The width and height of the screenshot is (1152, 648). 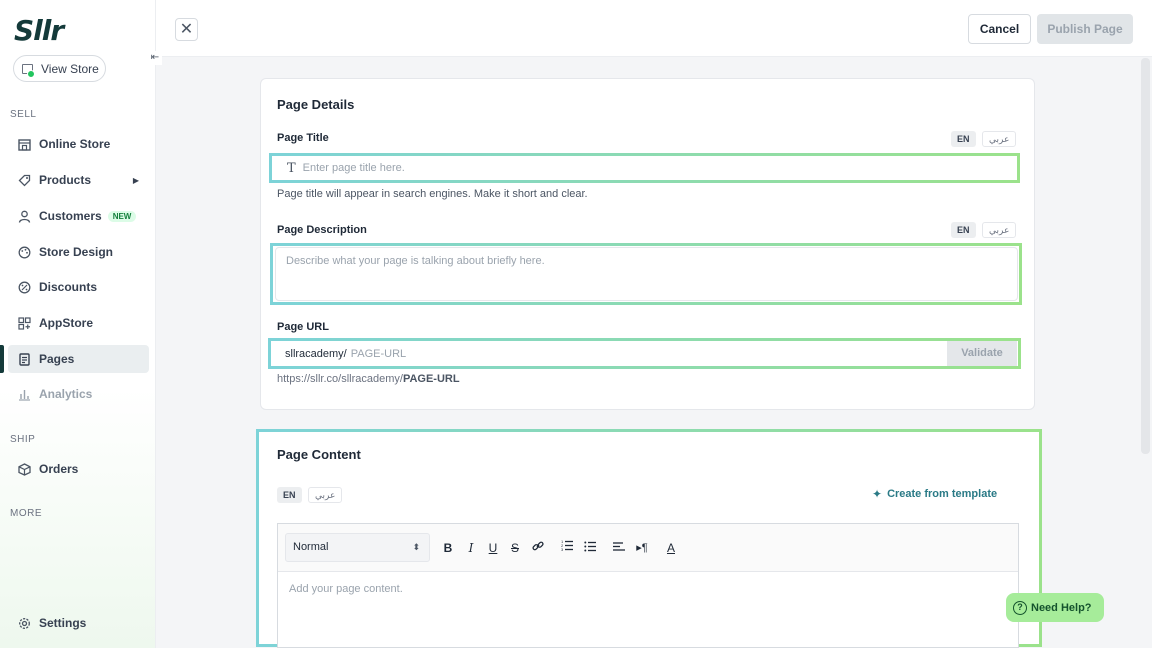 I want to click on gear-icon, so click(x=24, y=623).